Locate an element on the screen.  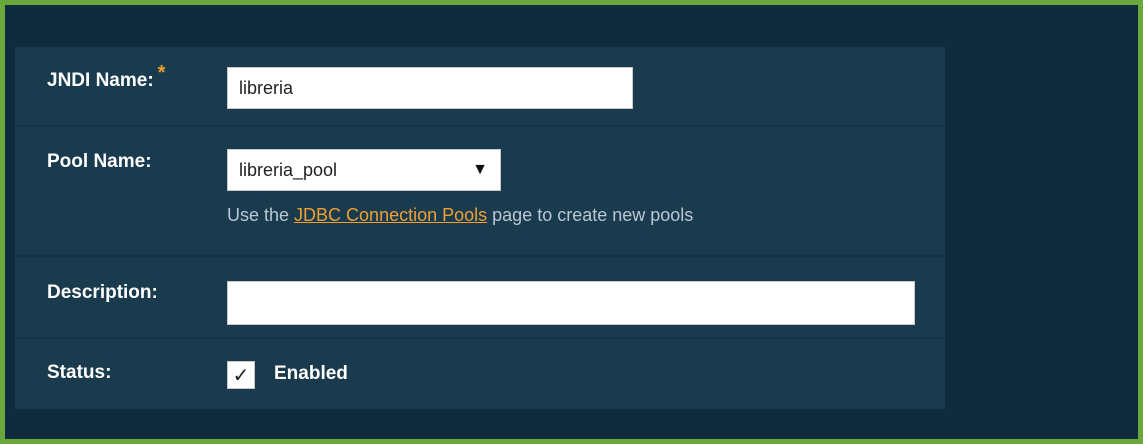
pool-help-suffix: page to create new pools is located at coordinates (590, 215).